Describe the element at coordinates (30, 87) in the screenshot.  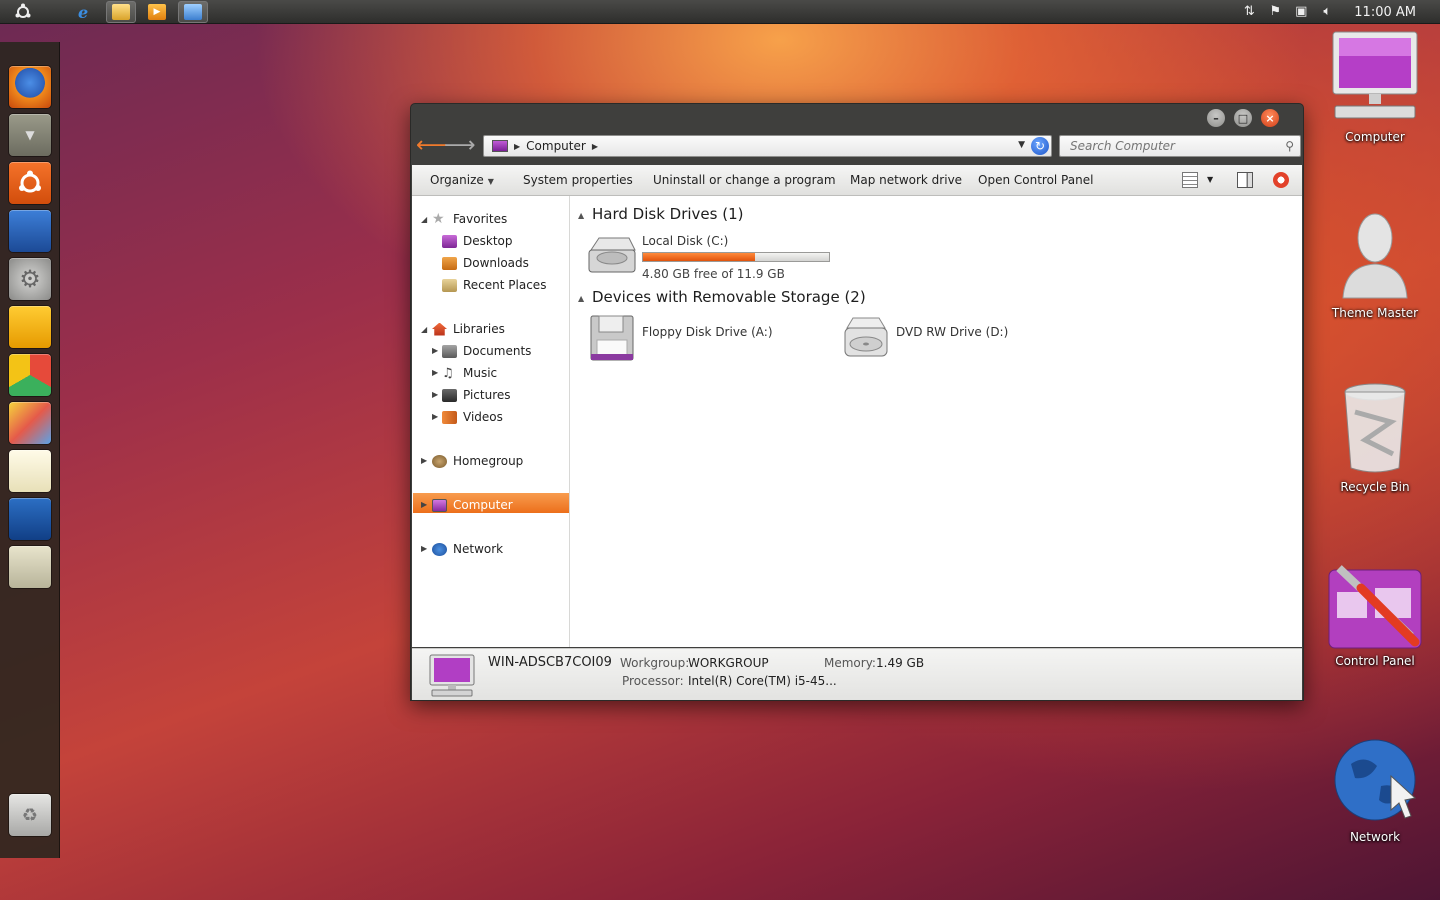
I see `firefox-icon` at that location.